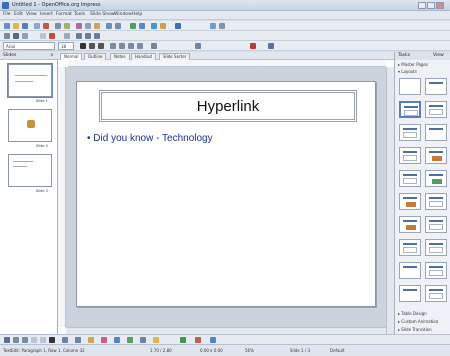  What do you see at coordinates (123, 14) in the screenshot?
I see `menu-window: Window` at bounding box center [123, 14].